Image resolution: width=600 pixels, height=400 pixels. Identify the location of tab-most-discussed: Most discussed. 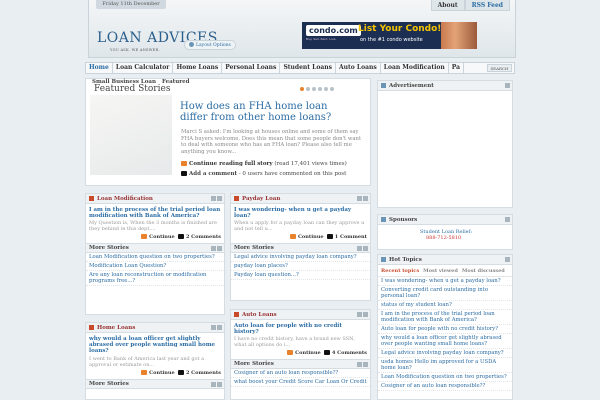
(485, 271).